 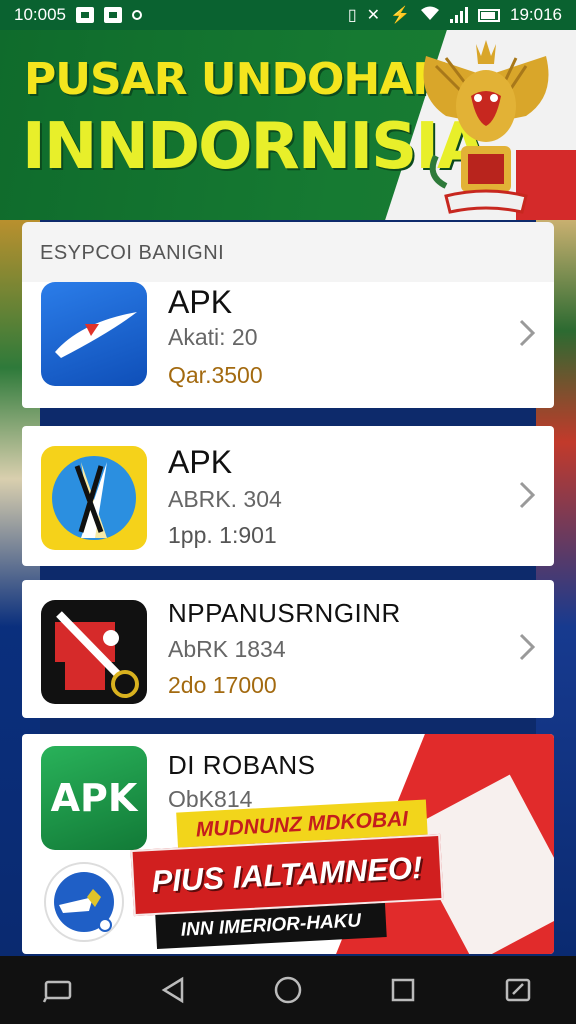 What do you see at coordinates (215, 375) in the screenshot?
I see `app-price: Qar.3500` at bounding box center [215, 375].